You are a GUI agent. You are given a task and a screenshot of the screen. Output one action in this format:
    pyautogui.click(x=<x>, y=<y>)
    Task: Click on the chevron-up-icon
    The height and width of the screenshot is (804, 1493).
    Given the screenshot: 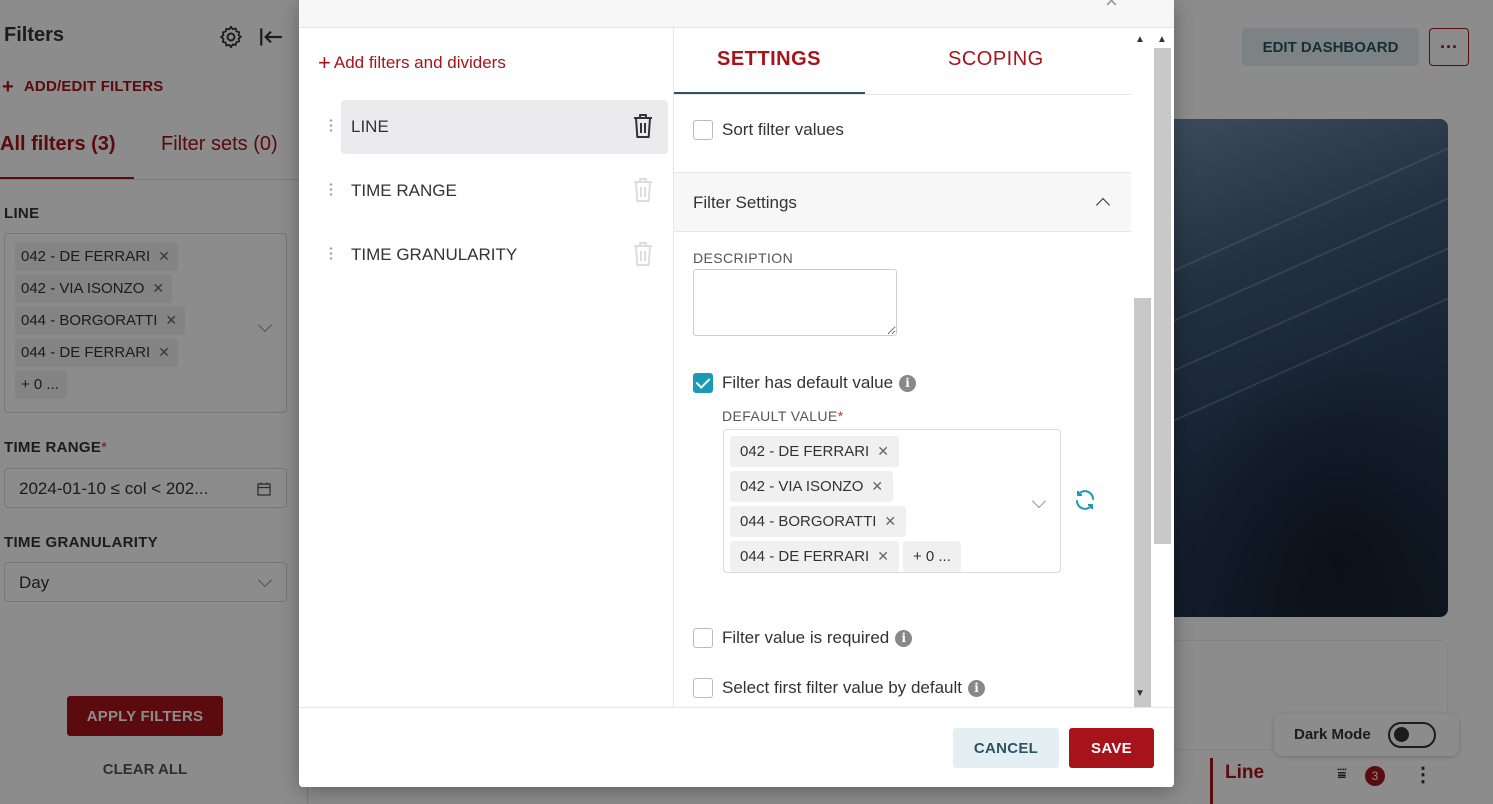 What is the action you would take?
    pyautogui.click(x=1103, y=205)
    